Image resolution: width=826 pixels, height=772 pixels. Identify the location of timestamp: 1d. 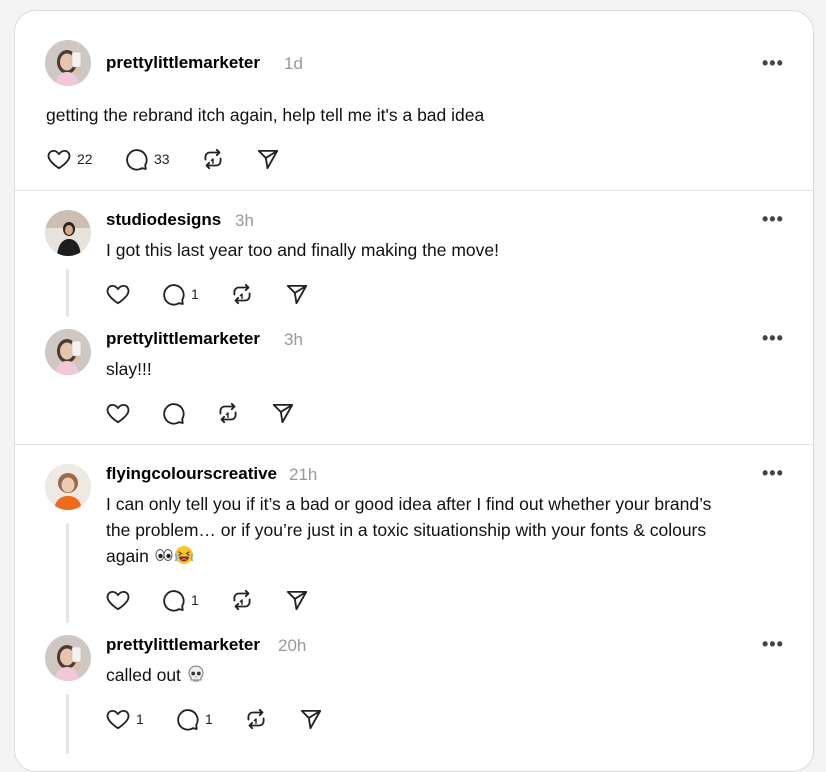
(293, 63).